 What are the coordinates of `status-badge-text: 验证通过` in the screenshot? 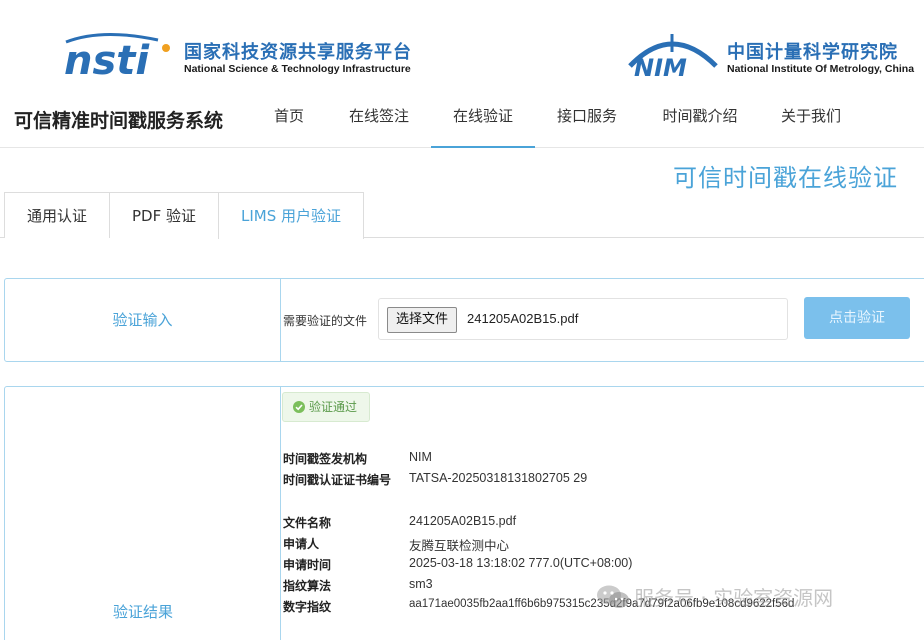 It's located at (333, 407).